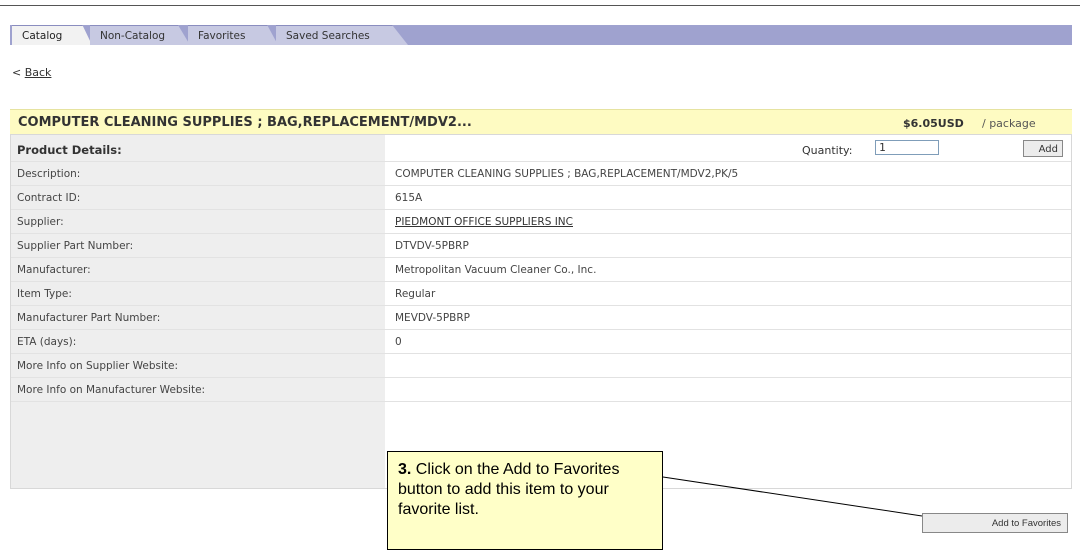  Describe the element at coordinates (222, 36) in the screenshot. I see `tab-favorites-label: Favorites` at that location.